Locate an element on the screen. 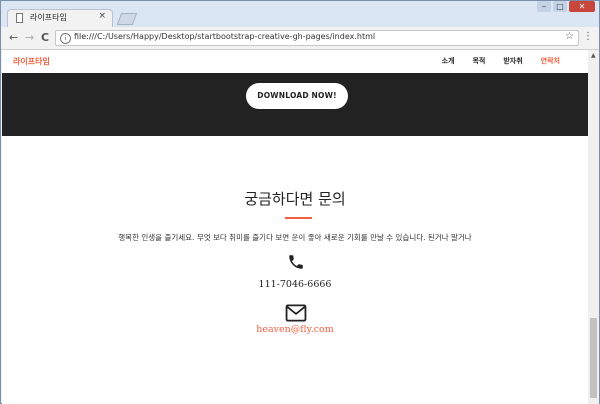  heading-divider is located at coordinates (298, 218).